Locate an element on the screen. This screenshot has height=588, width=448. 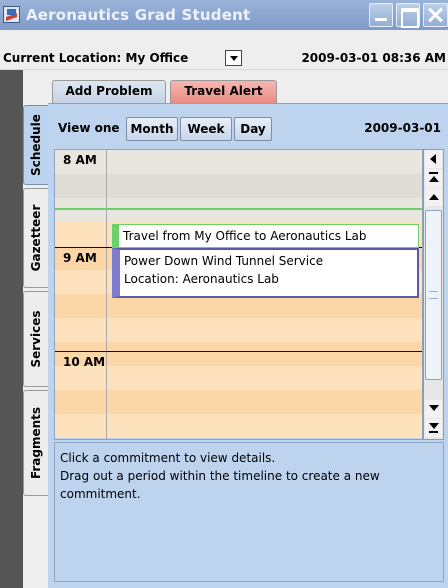
hour-line is located at coordinates (238, 351).